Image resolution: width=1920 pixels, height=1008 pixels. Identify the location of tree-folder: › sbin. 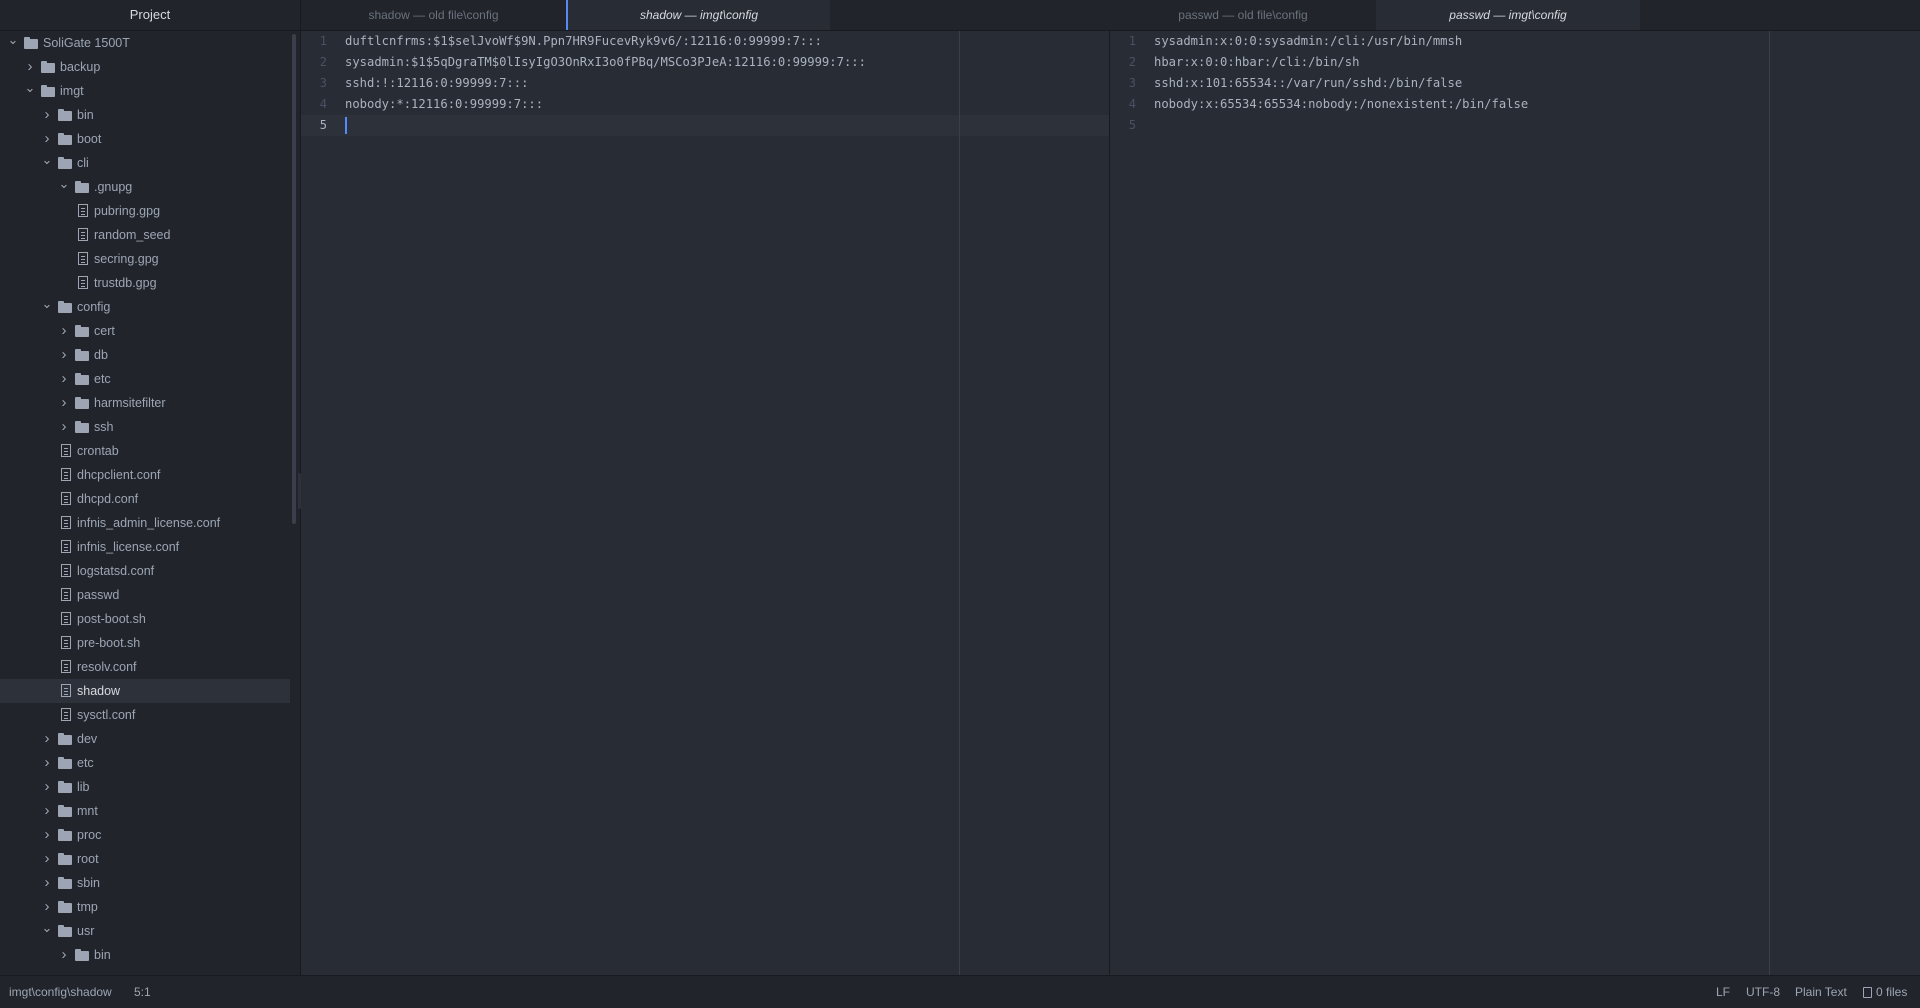
(150, 883).